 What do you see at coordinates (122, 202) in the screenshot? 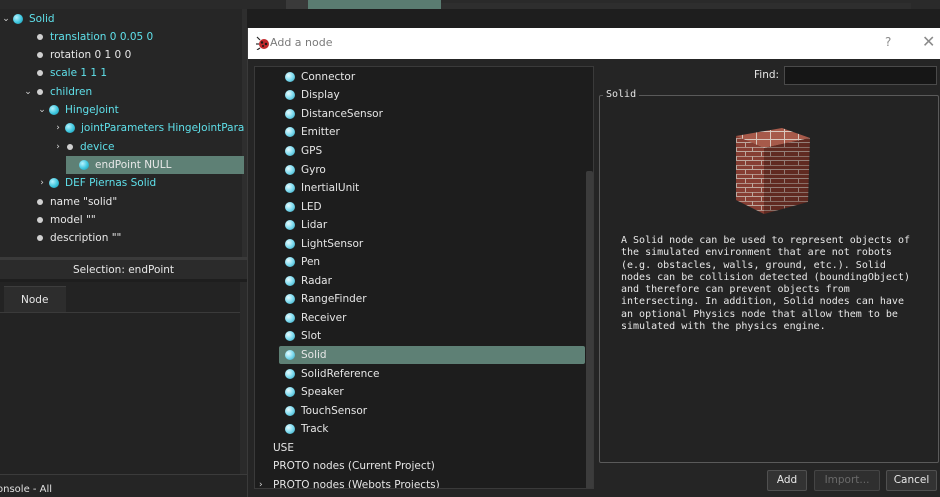
I see `scene-tree-row: name "solid"` at bounding box center [122, 202].